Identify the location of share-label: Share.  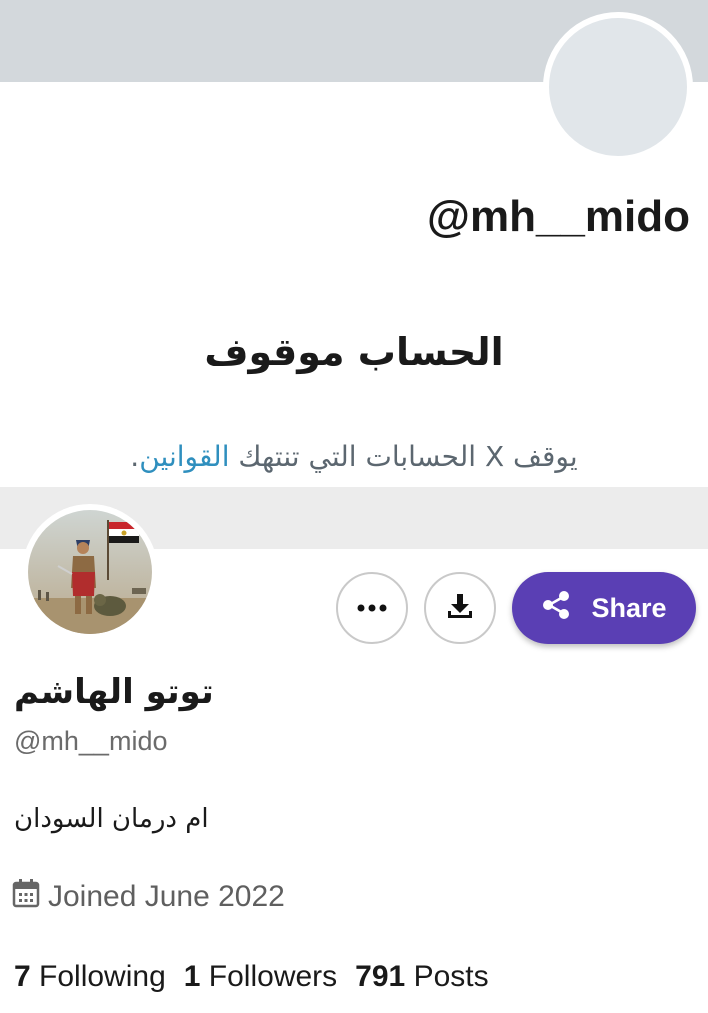
(629, 607).